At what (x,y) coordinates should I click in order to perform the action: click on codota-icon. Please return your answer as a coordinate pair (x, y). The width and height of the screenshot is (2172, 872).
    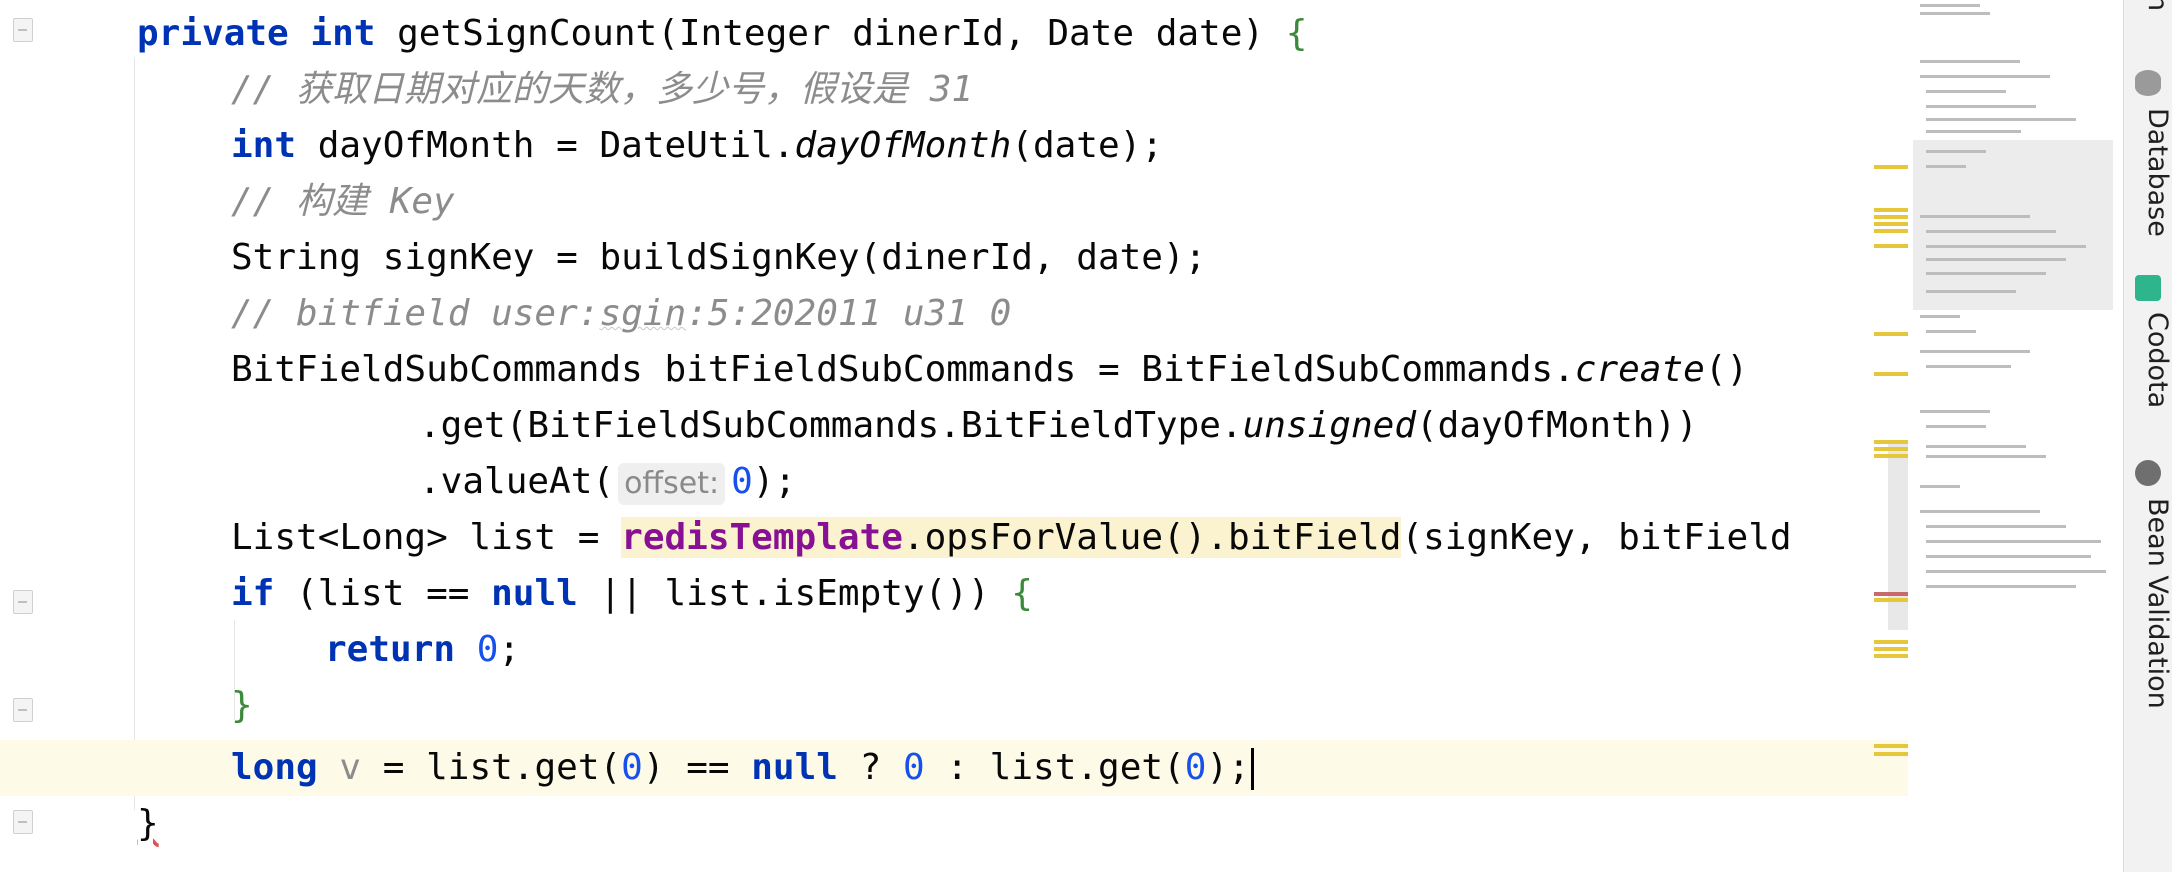
    Looking at the image, I should click on (2148, 288).